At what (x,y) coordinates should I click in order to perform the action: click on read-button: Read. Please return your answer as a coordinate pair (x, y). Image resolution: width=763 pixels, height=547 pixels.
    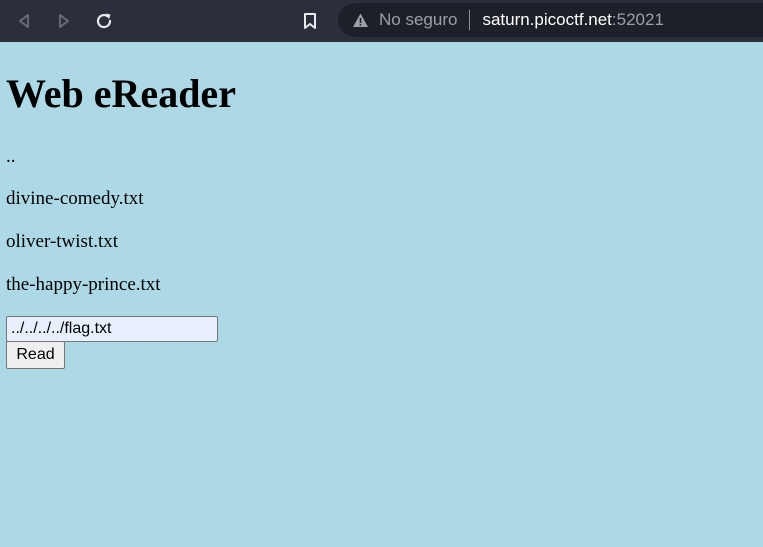
    Looking at the image, I should click on (35, 355).